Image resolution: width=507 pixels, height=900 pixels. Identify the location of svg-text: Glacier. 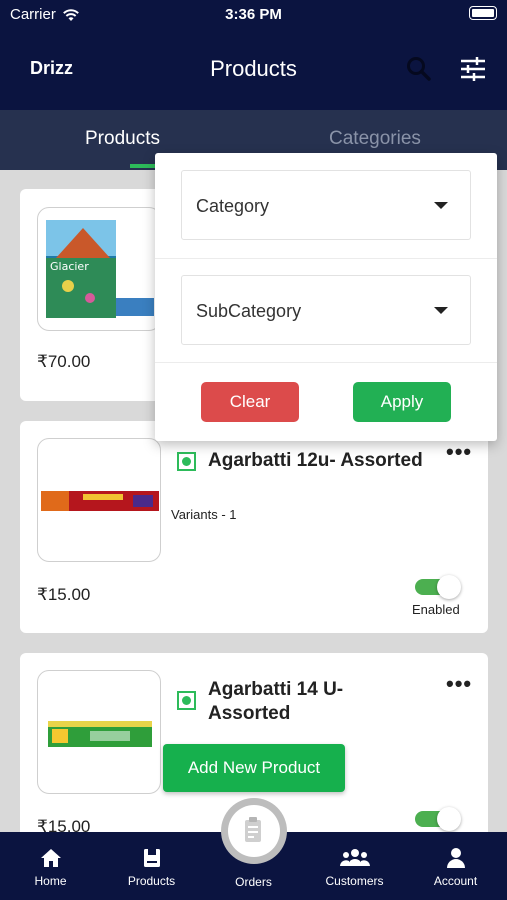
(69, 266).